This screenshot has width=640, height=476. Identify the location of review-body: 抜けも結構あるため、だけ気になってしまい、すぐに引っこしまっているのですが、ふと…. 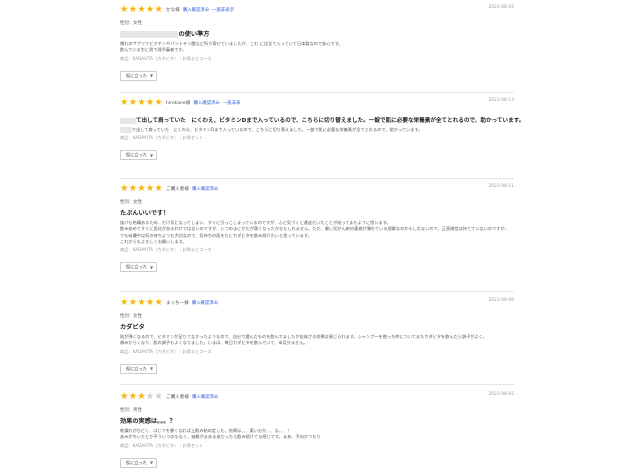
(317, 232).